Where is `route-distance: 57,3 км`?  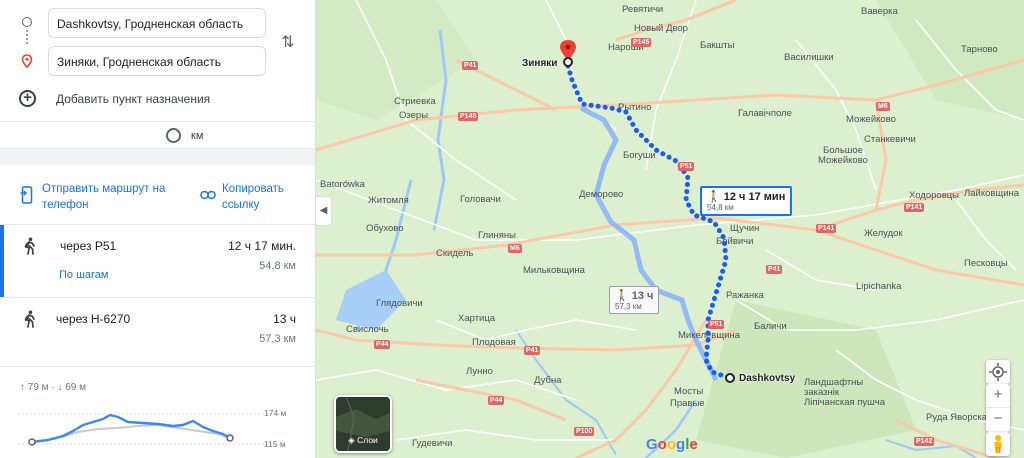
route-distance: 57,3 км is located at coordinates (277, 339).